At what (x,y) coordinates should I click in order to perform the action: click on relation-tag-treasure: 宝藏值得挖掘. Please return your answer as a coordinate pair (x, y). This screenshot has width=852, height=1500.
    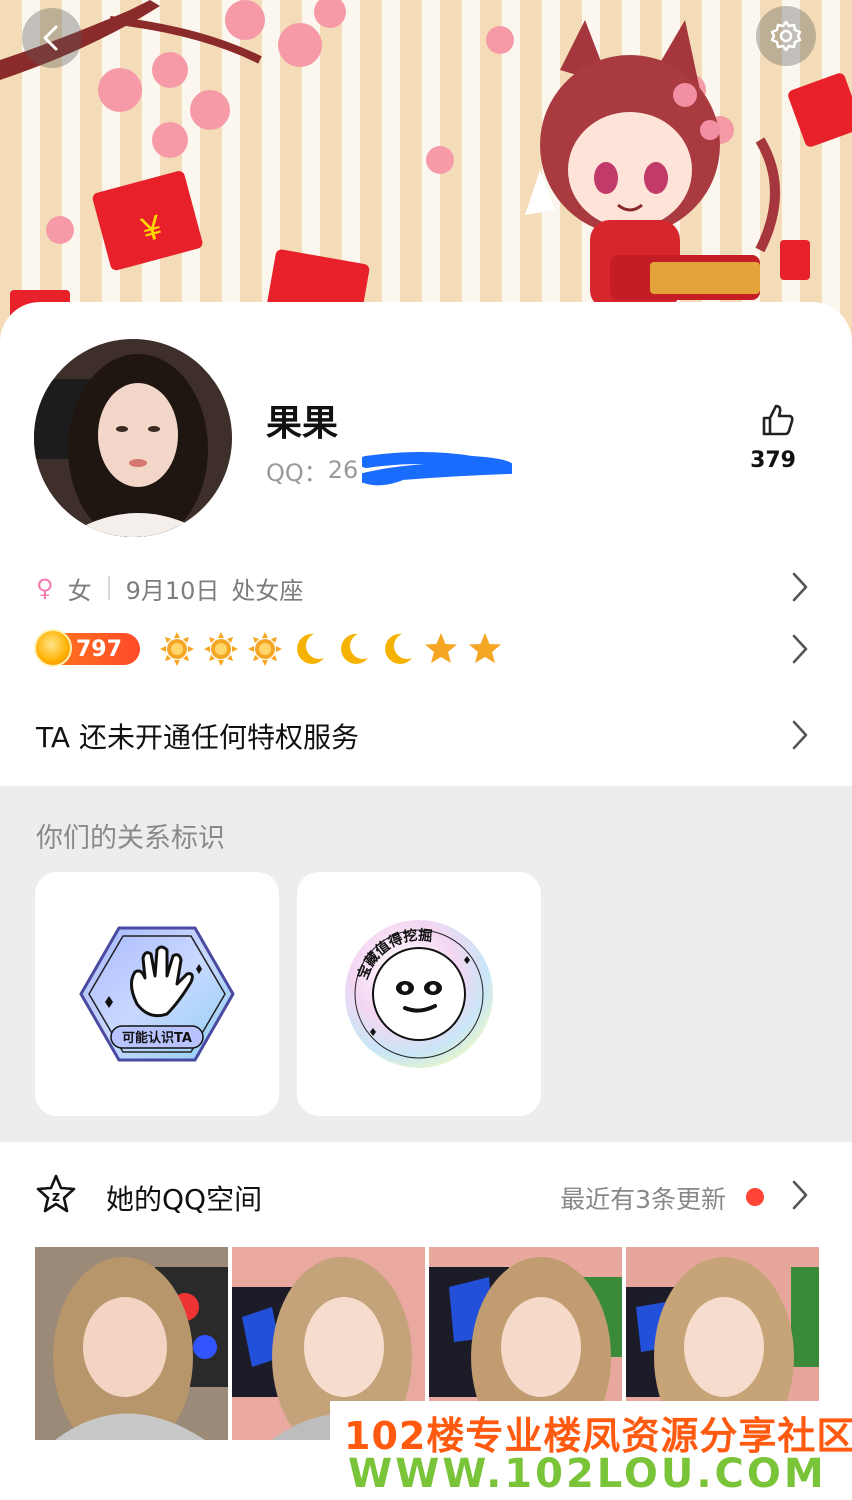
    Looking at the image, I should click on (419, 994).